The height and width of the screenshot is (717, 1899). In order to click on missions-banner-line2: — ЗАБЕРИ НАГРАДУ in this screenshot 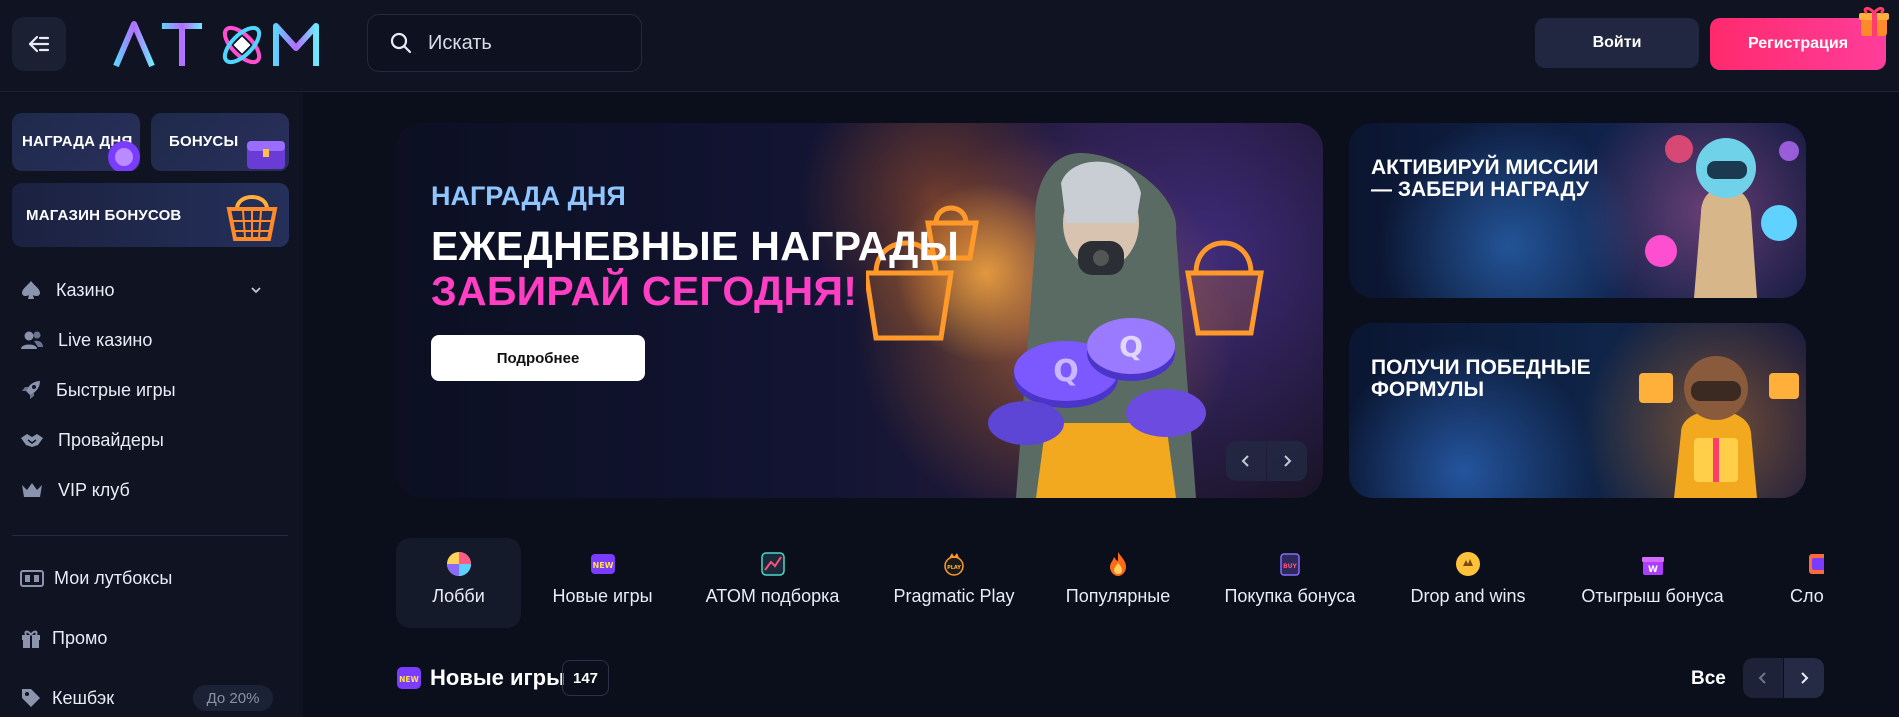, I will do `click(1480, 189)`.